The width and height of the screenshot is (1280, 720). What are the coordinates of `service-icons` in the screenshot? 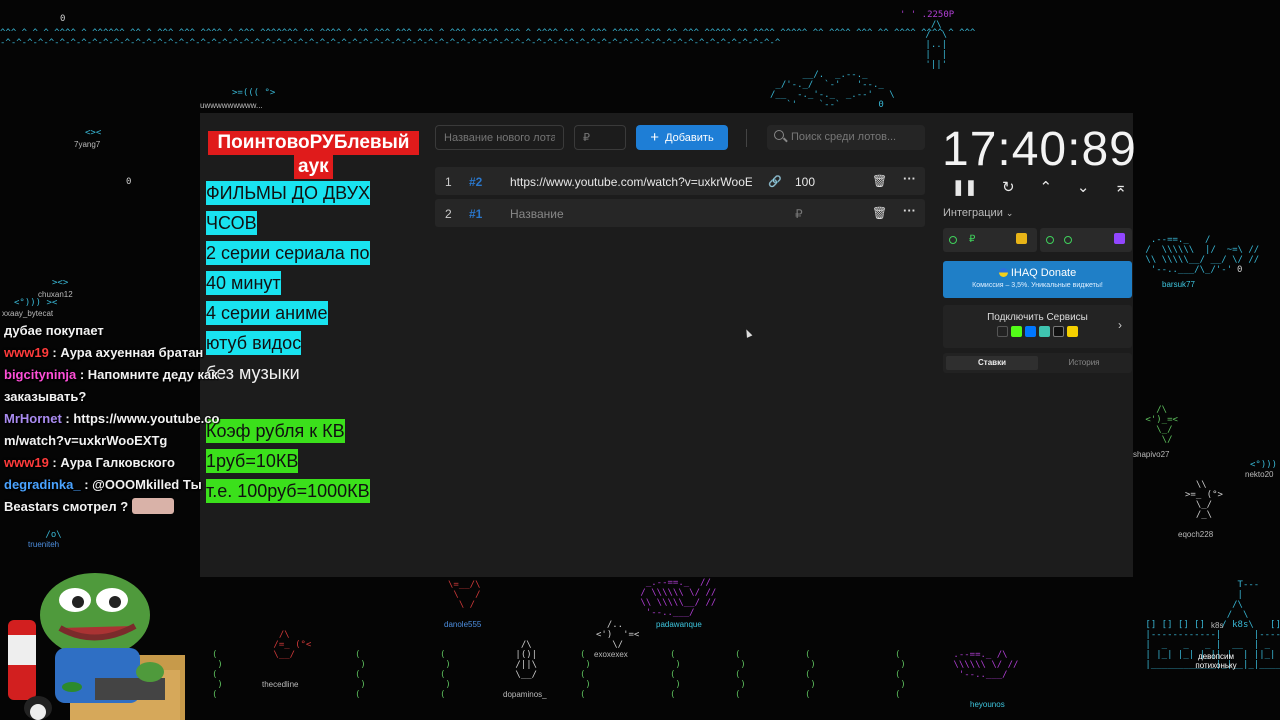 It's located at (1037, 331).